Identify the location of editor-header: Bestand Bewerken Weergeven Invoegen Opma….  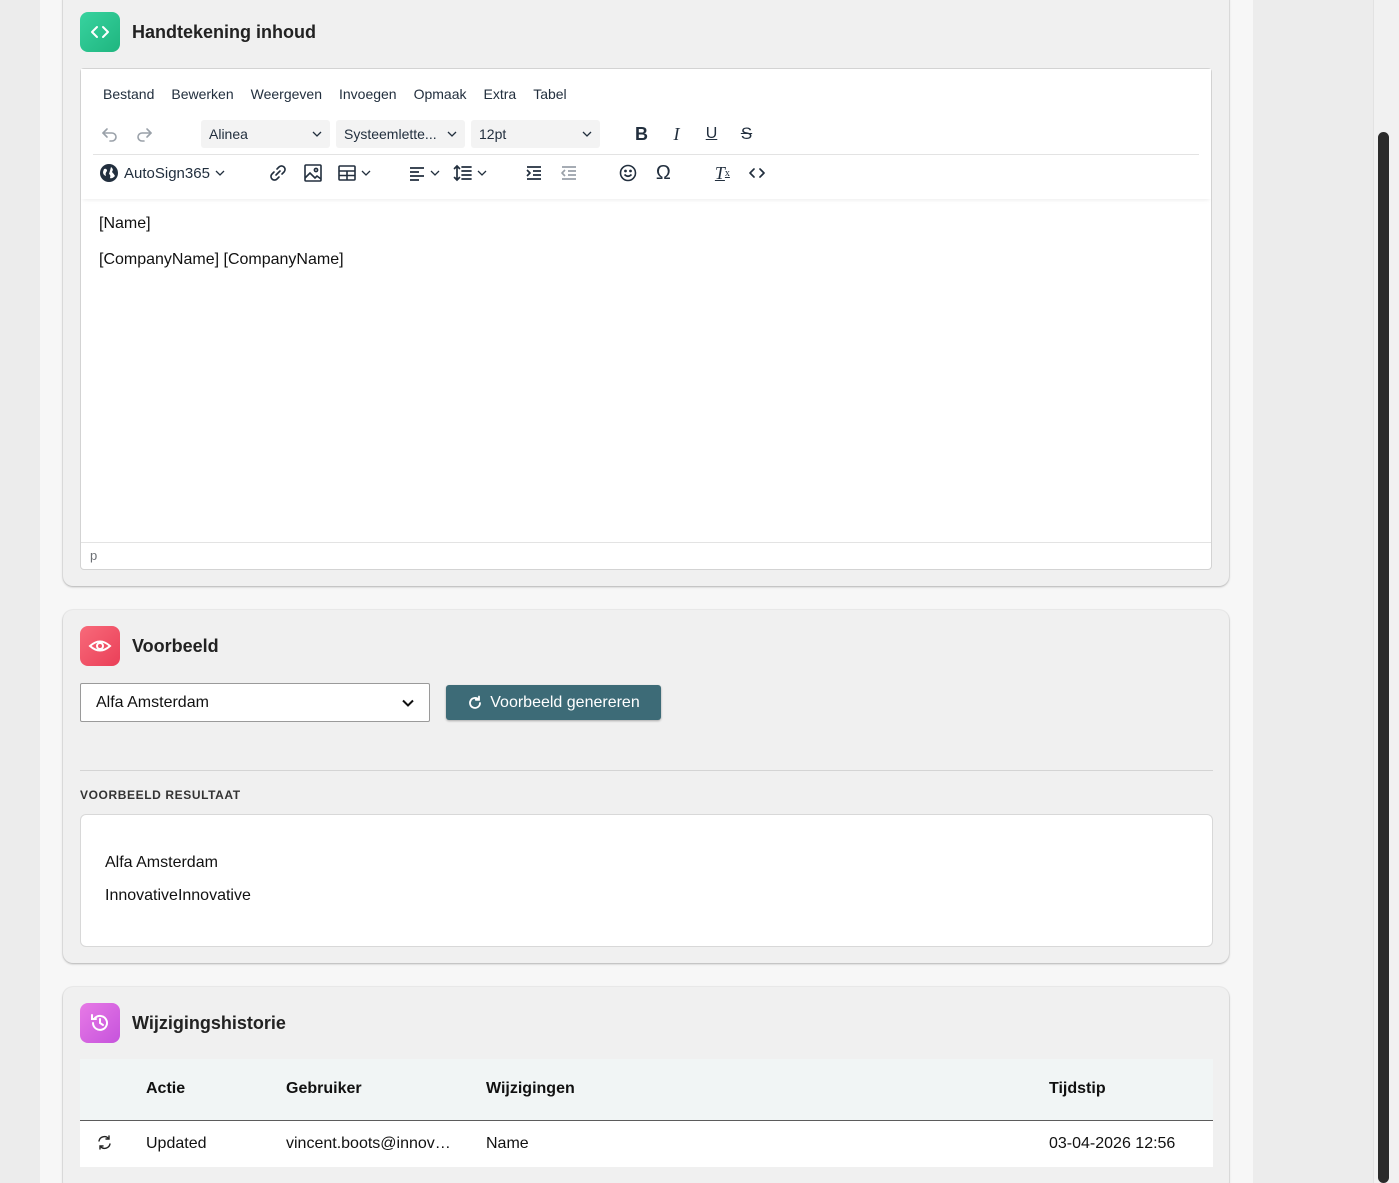
(646, 134).